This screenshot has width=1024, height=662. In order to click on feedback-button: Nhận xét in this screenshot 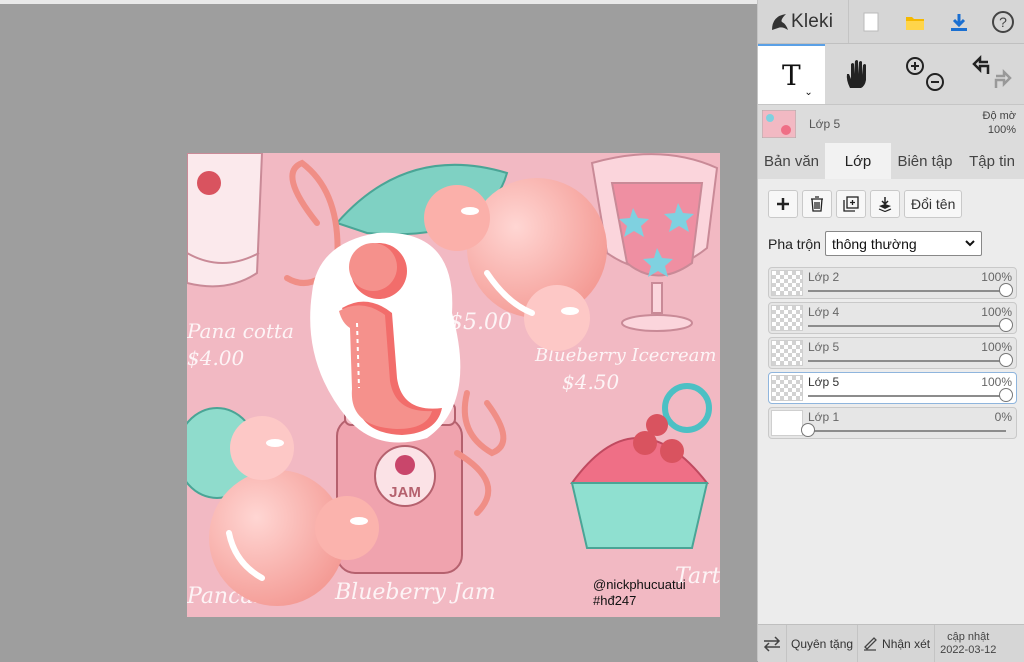, I will do `click(897, 643)`.